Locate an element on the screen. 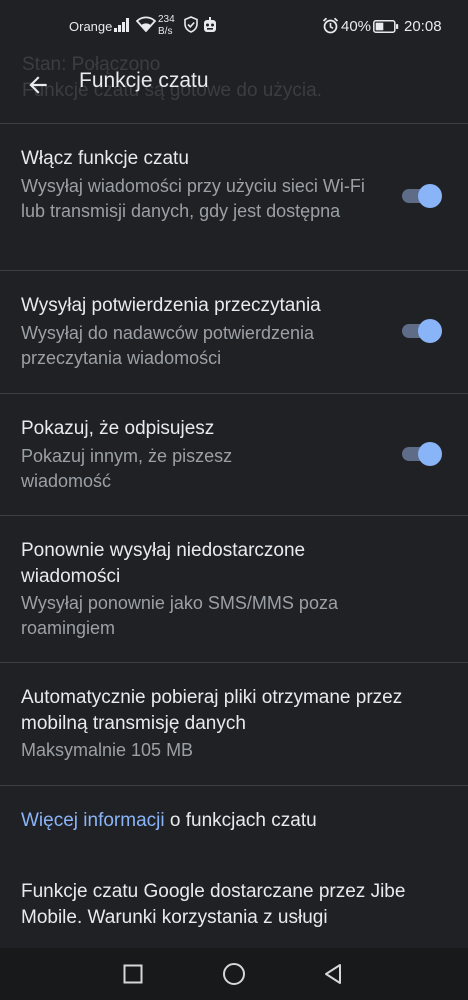  signal-icon is located at coordinates (123, 27).